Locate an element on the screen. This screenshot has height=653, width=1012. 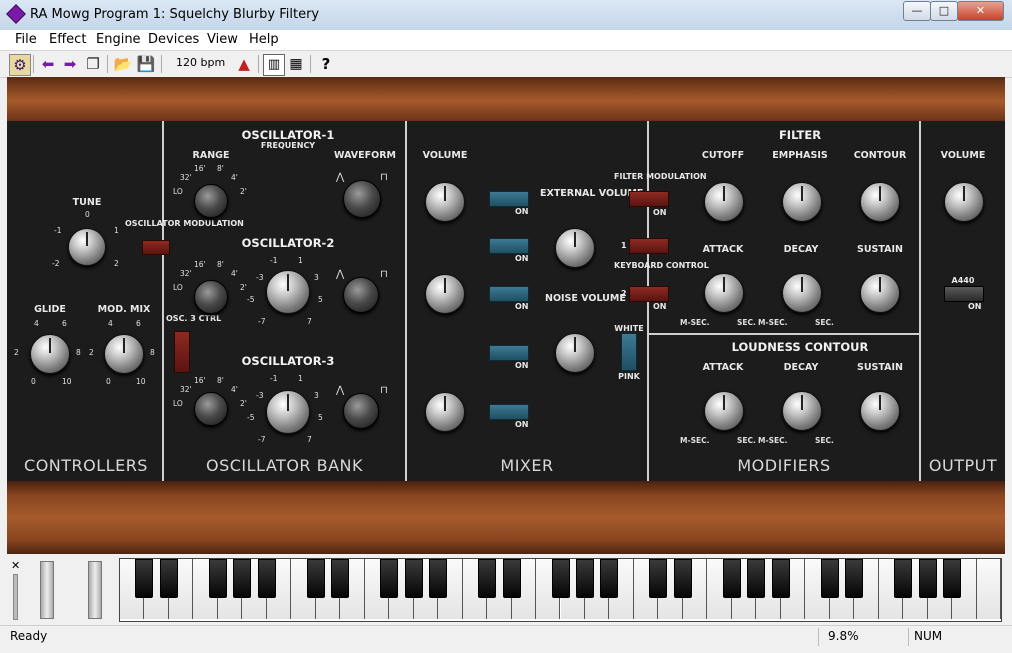
metronome-icon: ▲ is located at coordinates (244, 64).